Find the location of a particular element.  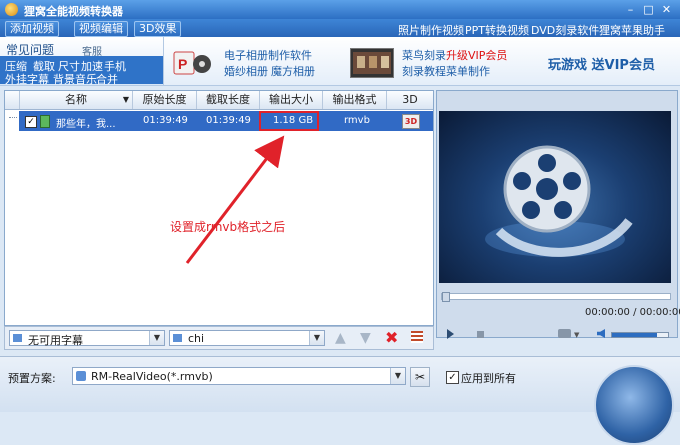

preset-format-icon is located at coordinates (81, 376).